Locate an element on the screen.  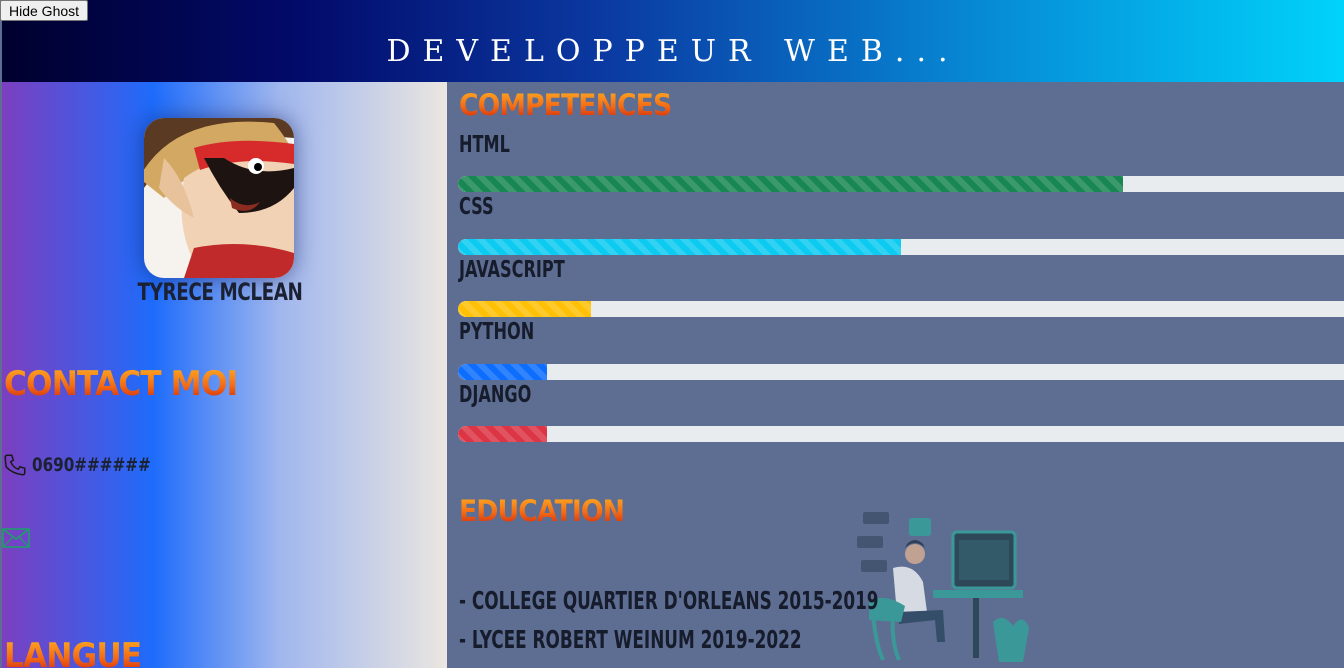
avatar-image is located at coordinates (219, 198).